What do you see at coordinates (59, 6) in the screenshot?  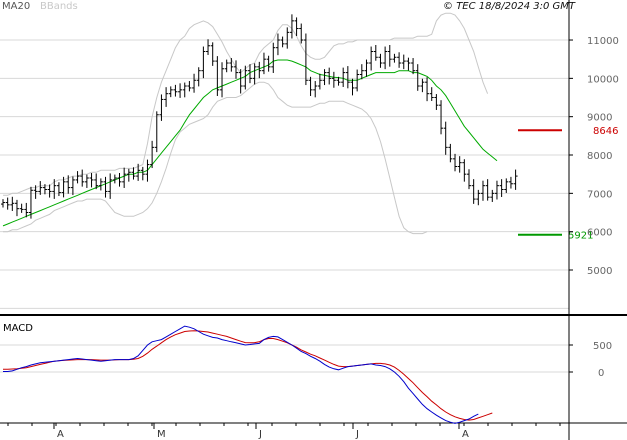 I see `legend-bbands: BBands` at bounding box center [59, 6].